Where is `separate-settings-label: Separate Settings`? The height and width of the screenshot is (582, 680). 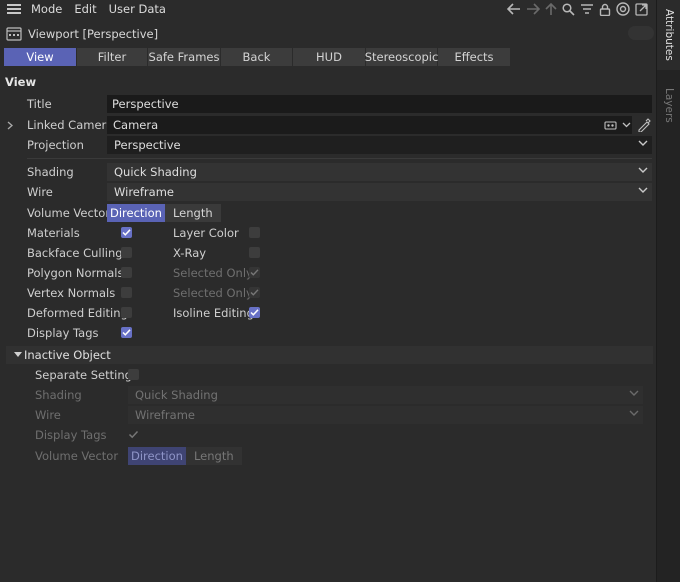
separate-settings-label: Separate Settings is located at coordinates (86, 375).